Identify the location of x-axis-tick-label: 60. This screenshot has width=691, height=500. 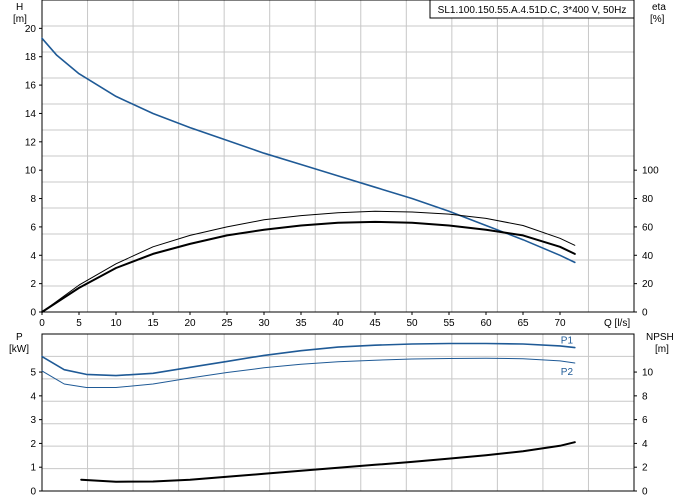
(486, 323).